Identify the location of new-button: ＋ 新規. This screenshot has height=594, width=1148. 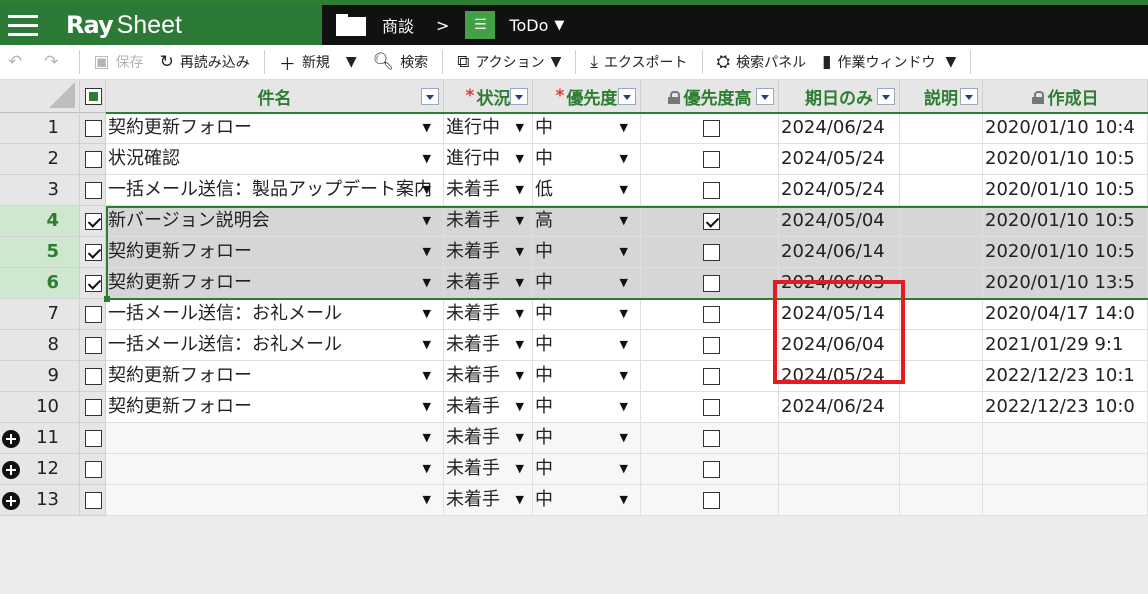
(304, 62).